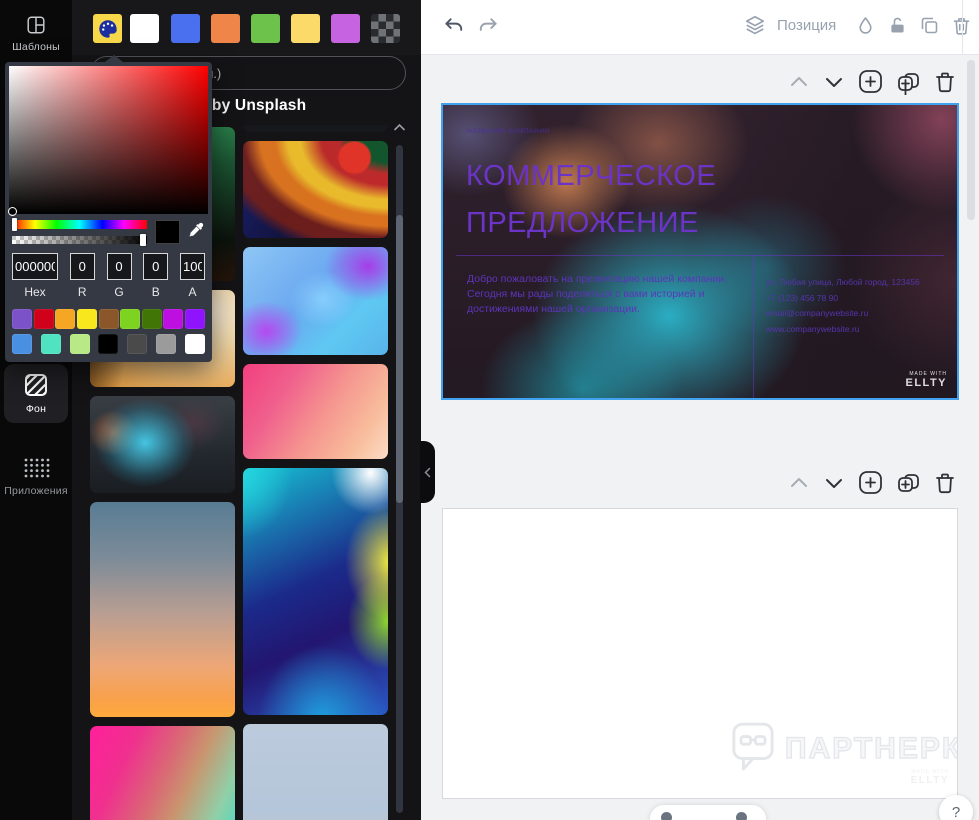  What do you see at coordinates (225, 28) in the screenshot?
I see `color-swatch-orange` at bounding box center [225, 28].